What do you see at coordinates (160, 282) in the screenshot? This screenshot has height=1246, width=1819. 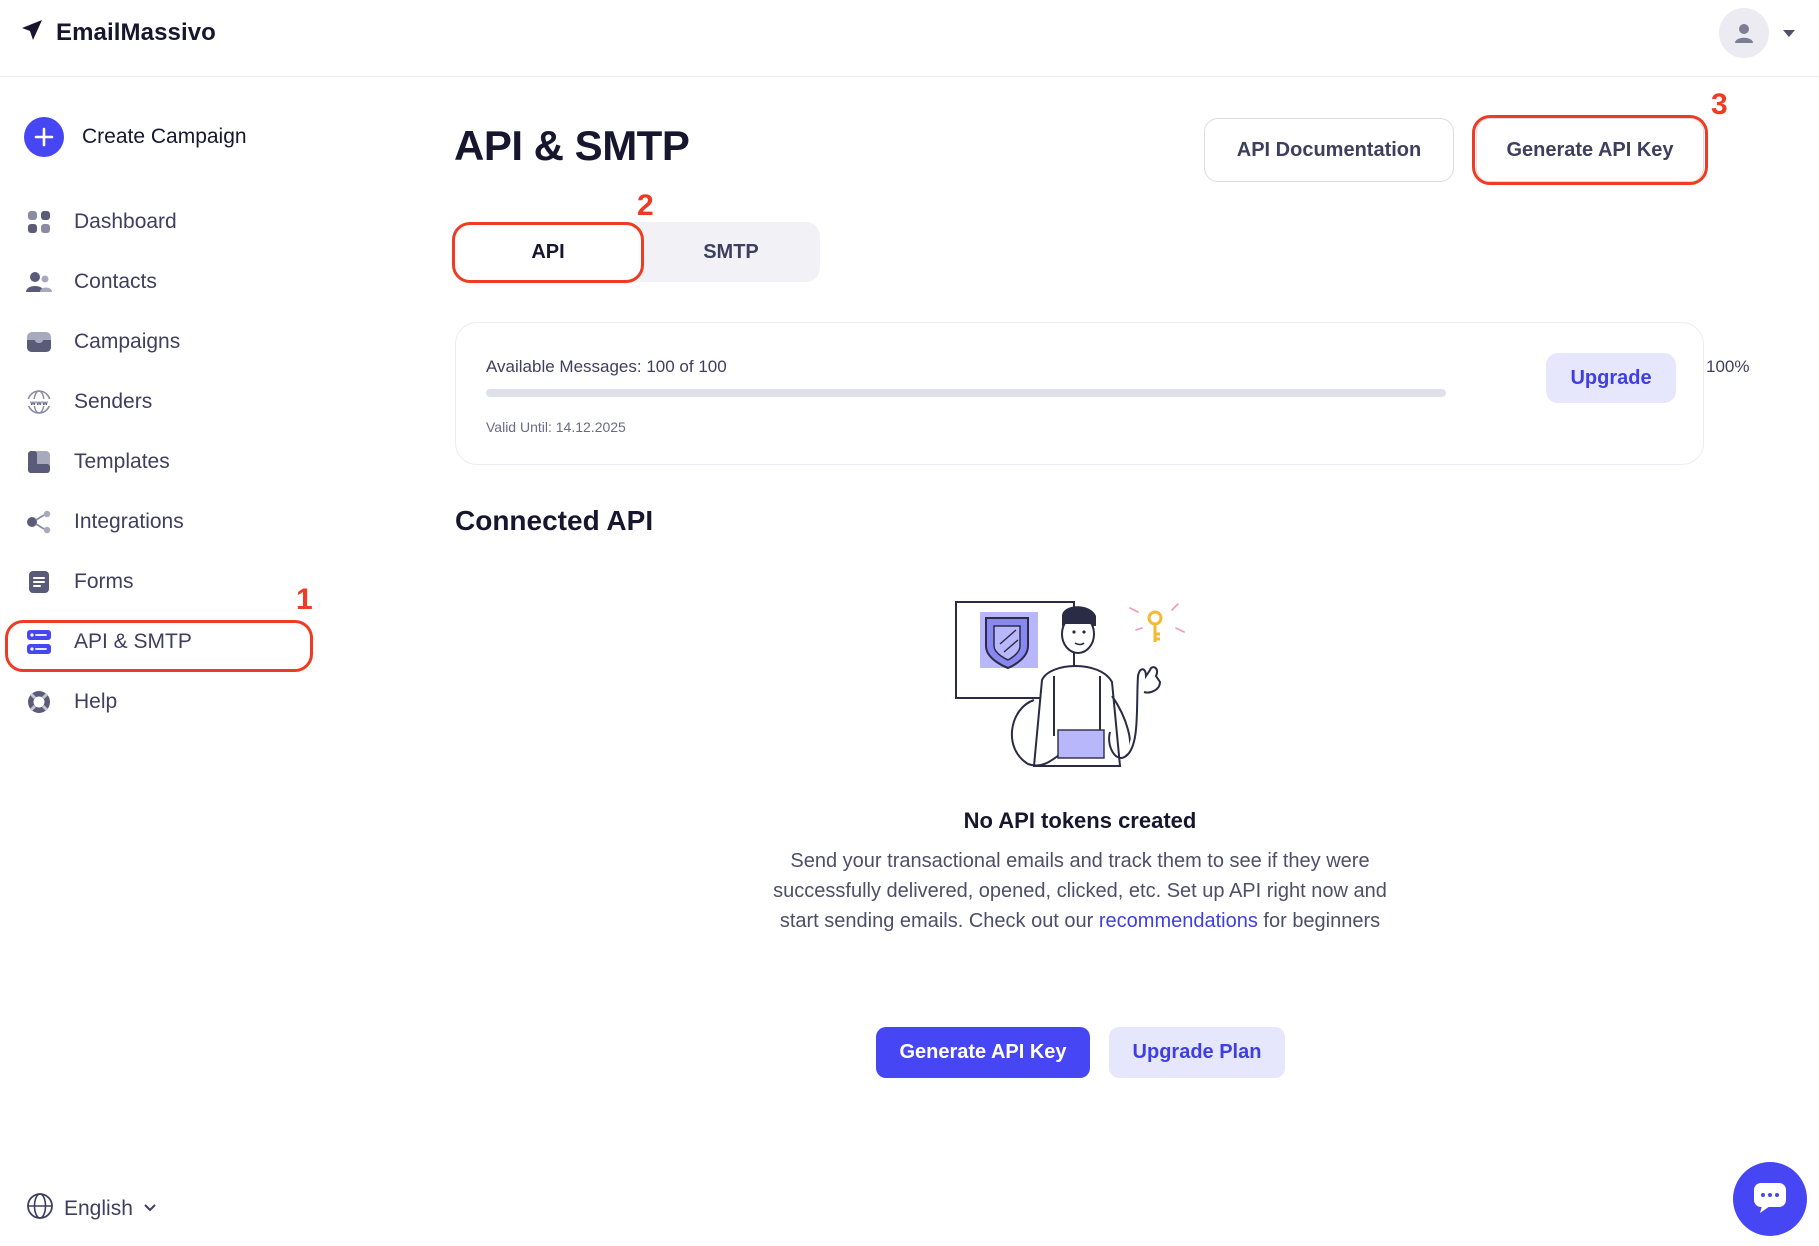 I see `sidebar-item-contacts: Contacts` at bounding box center [160, 282].